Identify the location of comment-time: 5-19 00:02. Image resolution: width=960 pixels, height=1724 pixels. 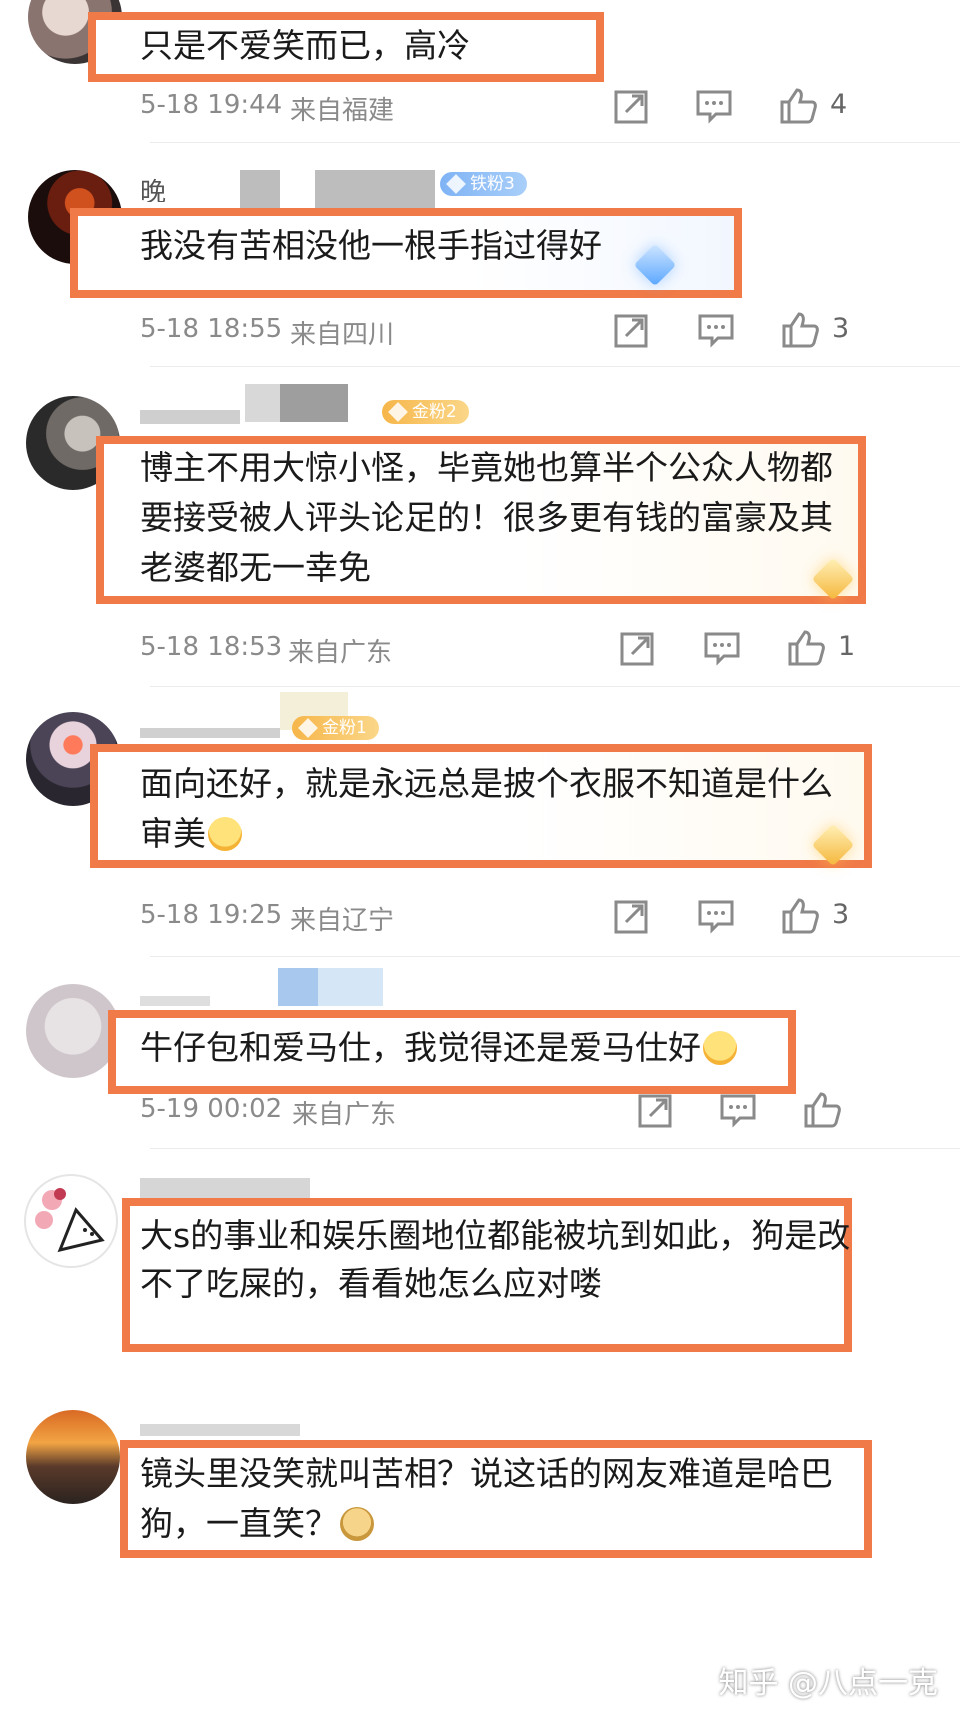
(211, 1109).